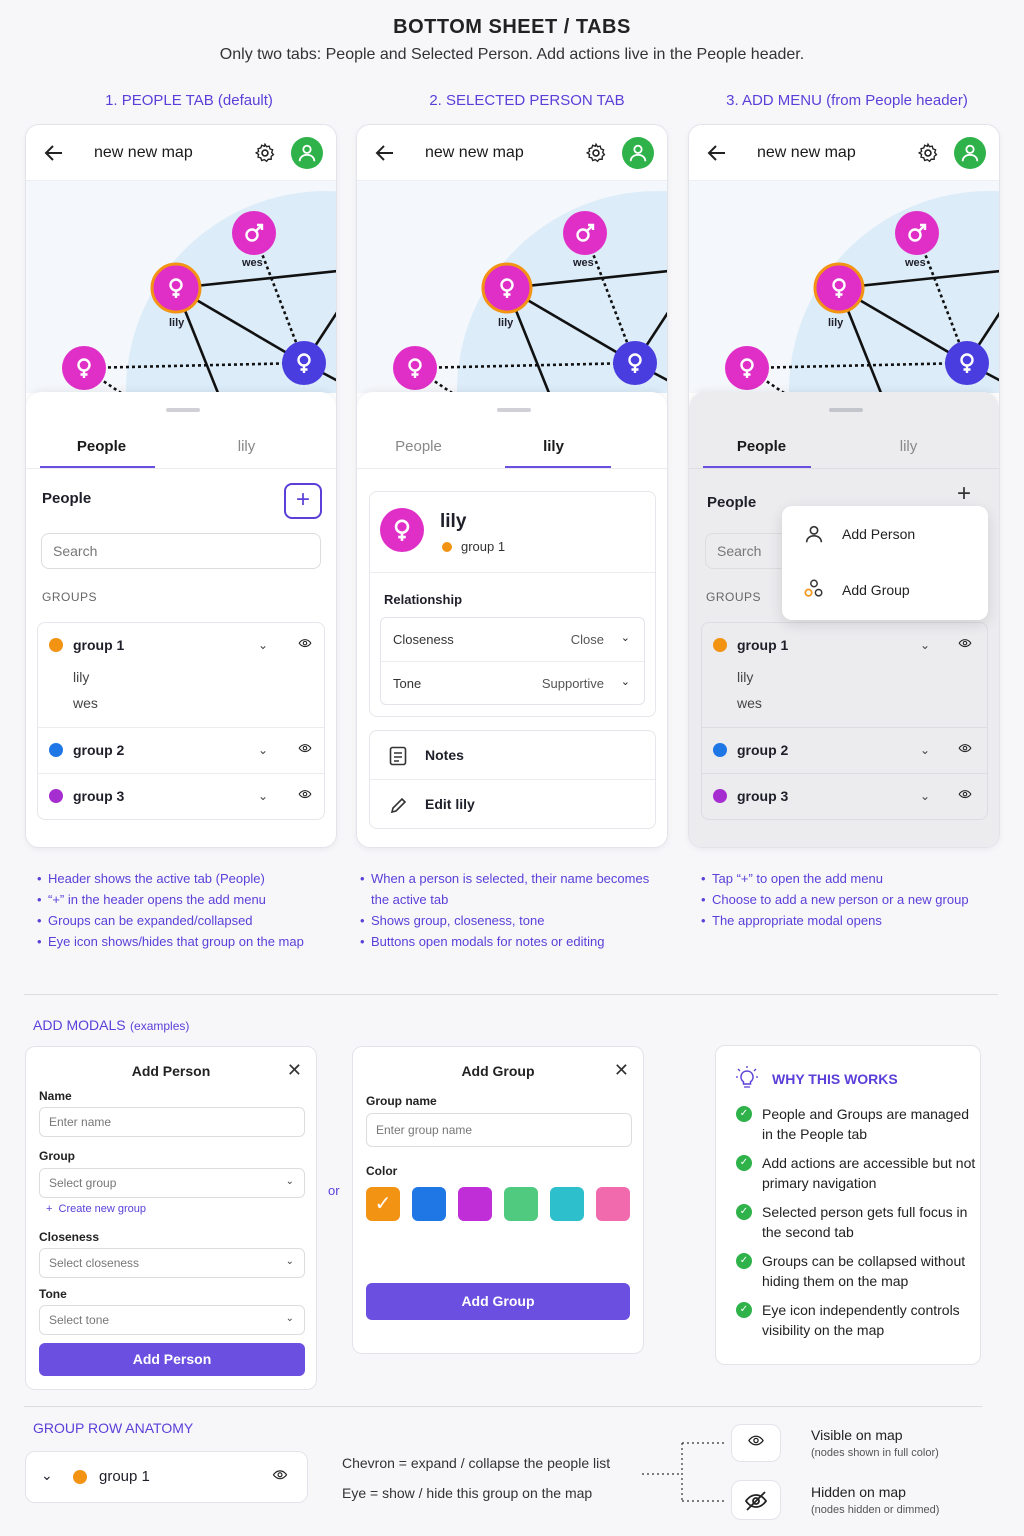  What do you see at coordinates (83, 1183) in the screenshot?
I see `group-select-placeholder: Select group` at bounding box center [83, 1183].